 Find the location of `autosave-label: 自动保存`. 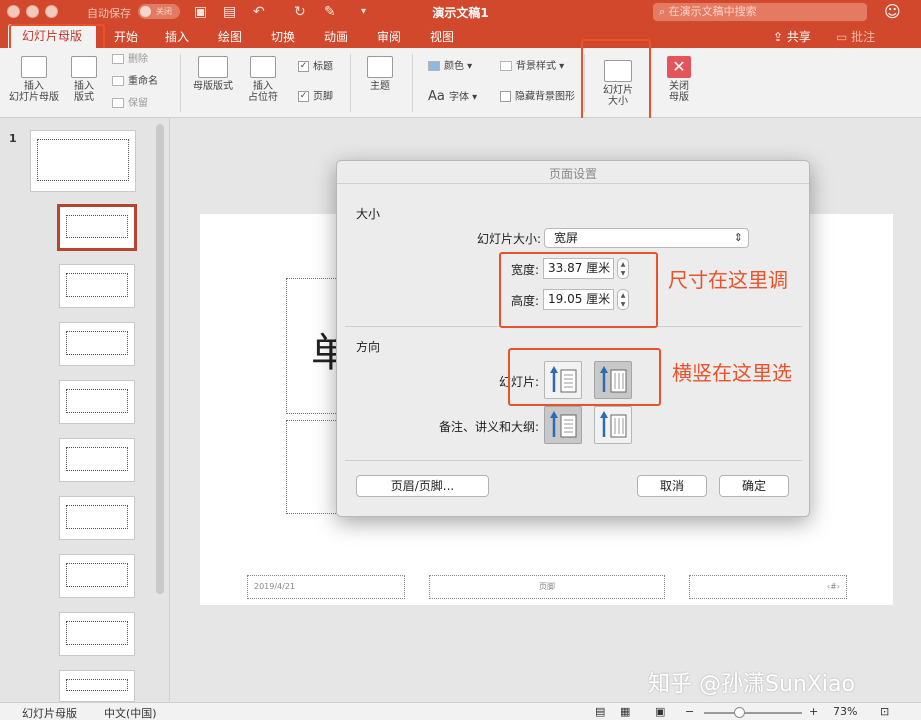

autosave-label: 自动保存 is located at coordinates (109, 13).